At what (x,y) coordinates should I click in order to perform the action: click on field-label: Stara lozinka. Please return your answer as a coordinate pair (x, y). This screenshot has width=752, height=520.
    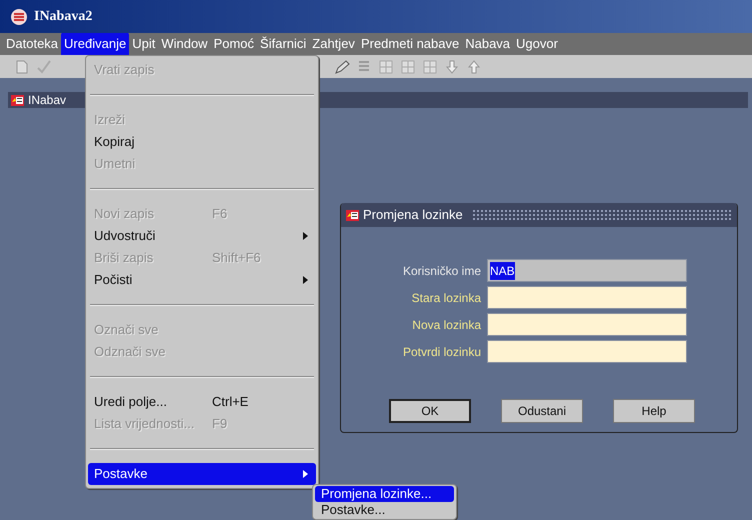
    Looking at the image, I should click on (446, 298).